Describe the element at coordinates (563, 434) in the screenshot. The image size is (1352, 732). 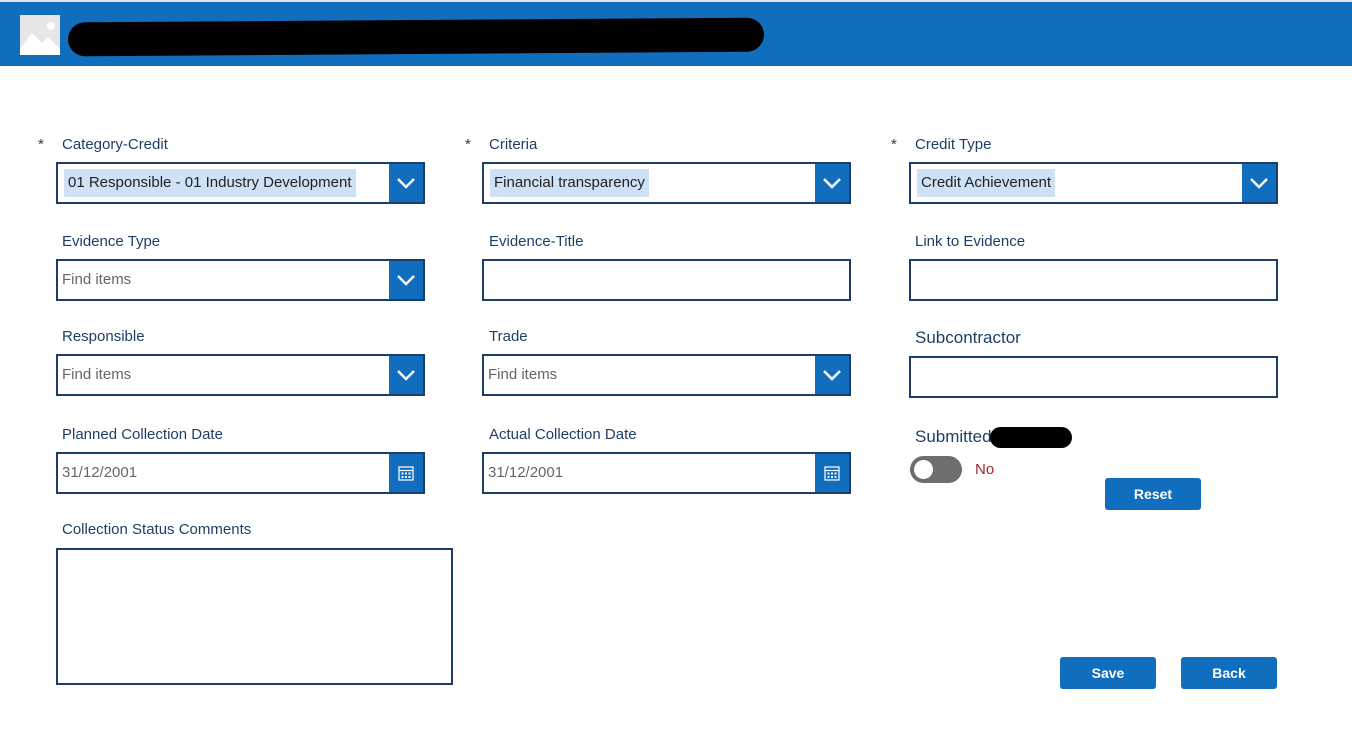
I see `actual-collection-date-label: Actual Collection Date` at that location.